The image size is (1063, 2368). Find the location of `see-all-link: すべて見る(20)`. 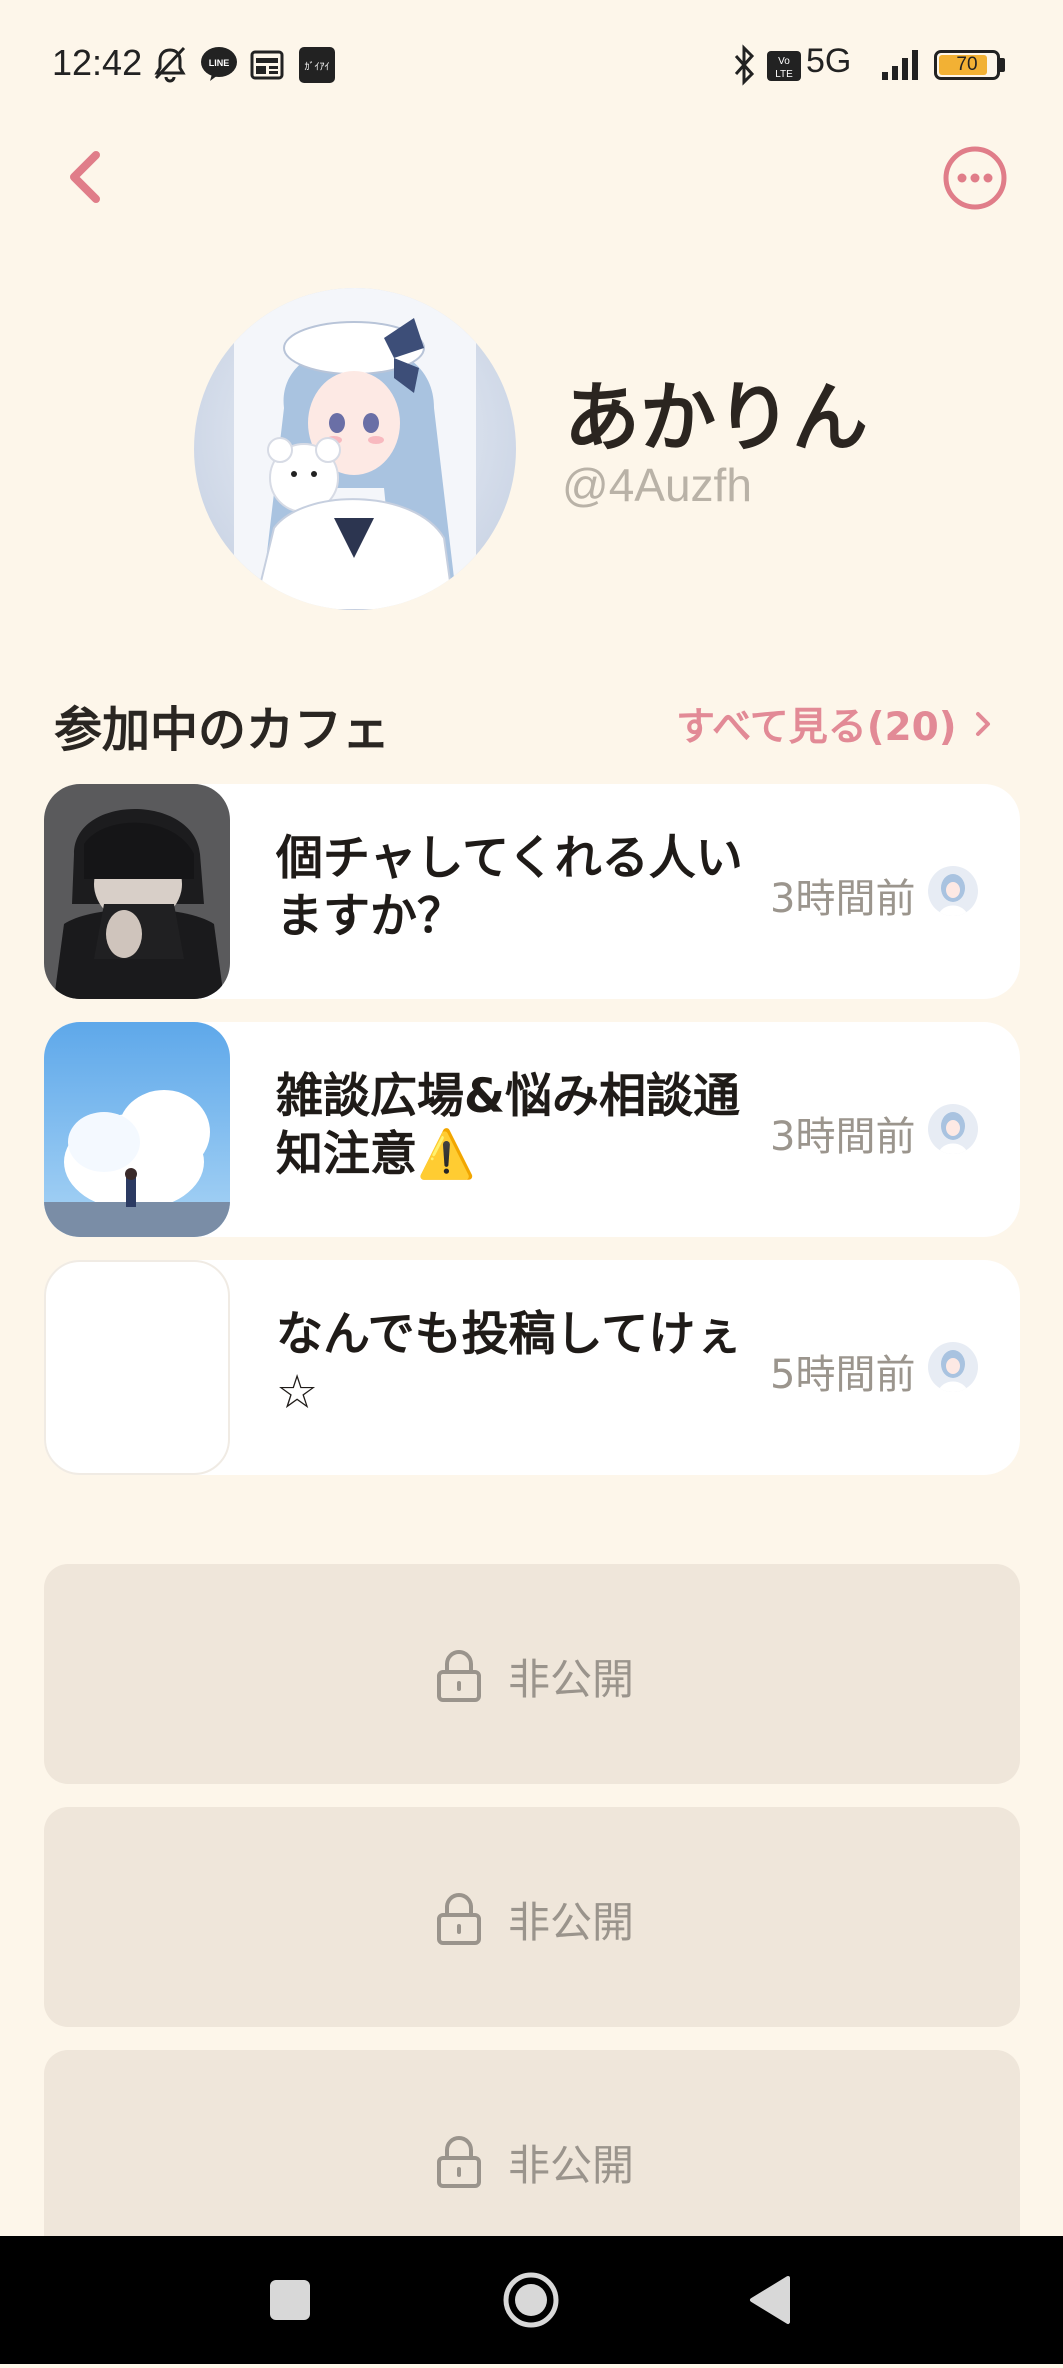

see-all-link: すべて見る(20) is located at coordinates (834, 724).